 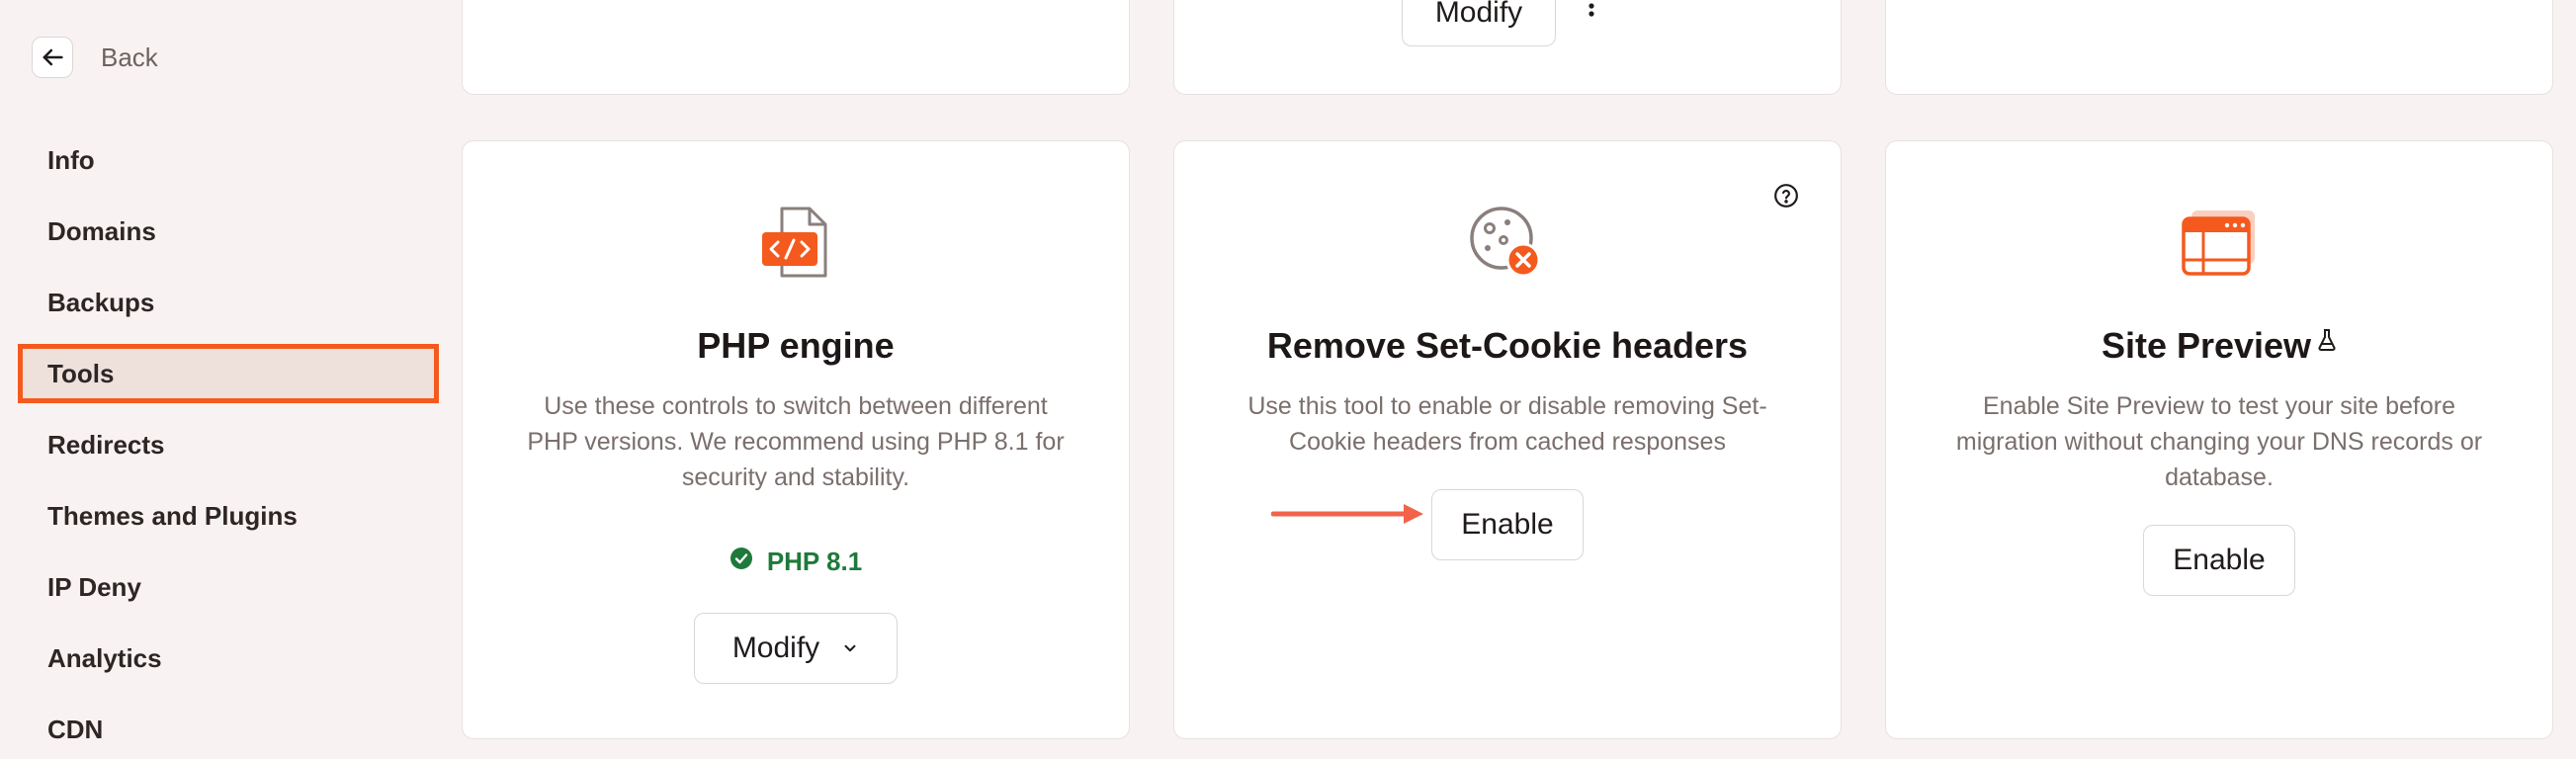 I want to click on sidebar-item-domains: Domains, so click(x=228, y=231).